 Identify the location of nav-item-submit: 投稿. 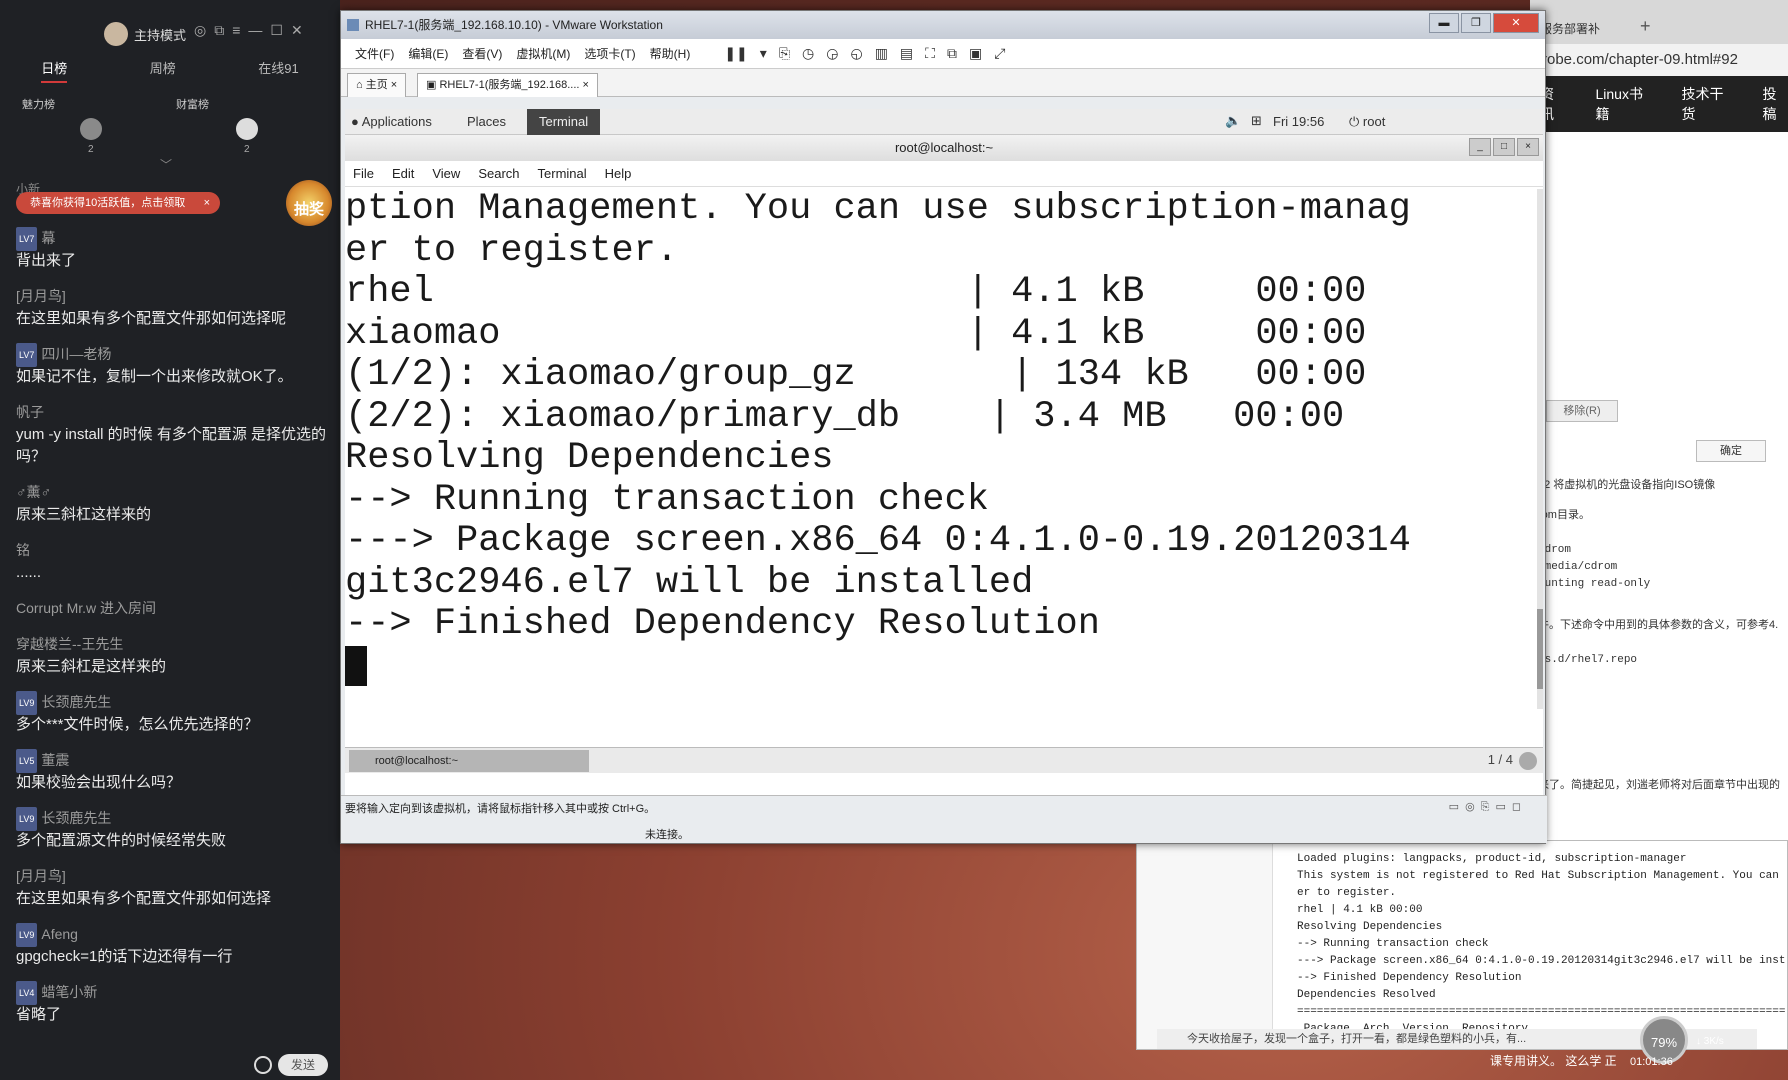
(1775, 104).